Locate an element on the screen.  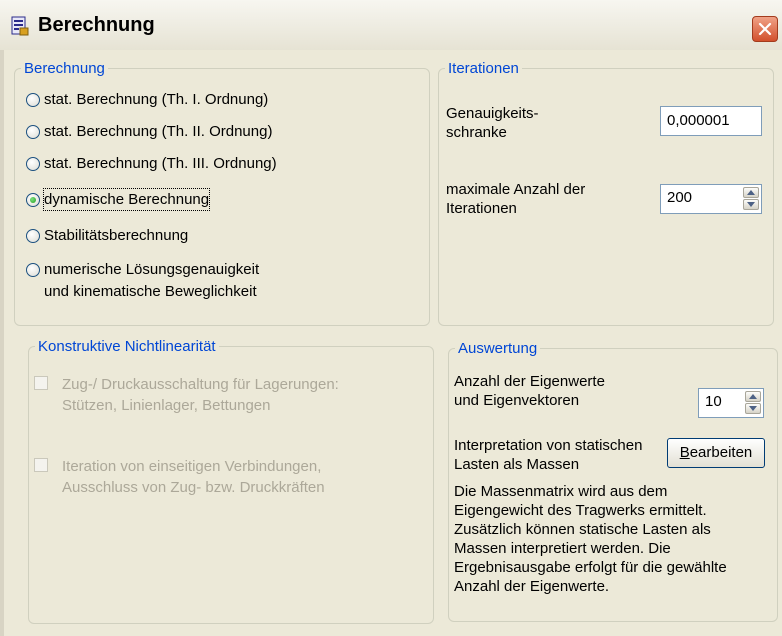
radio-dynamisch: dynamische Berechnung is located at coordinates (118, 199).